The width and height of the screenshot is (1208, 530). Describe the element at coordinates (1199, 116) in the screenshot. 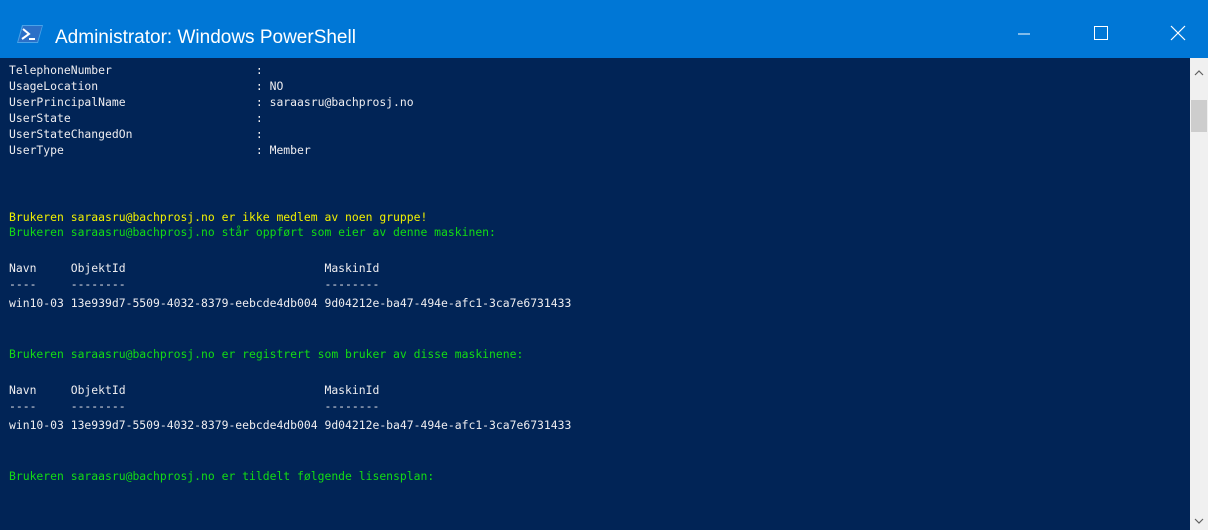

I see `scrollbar-thumb` at that location.